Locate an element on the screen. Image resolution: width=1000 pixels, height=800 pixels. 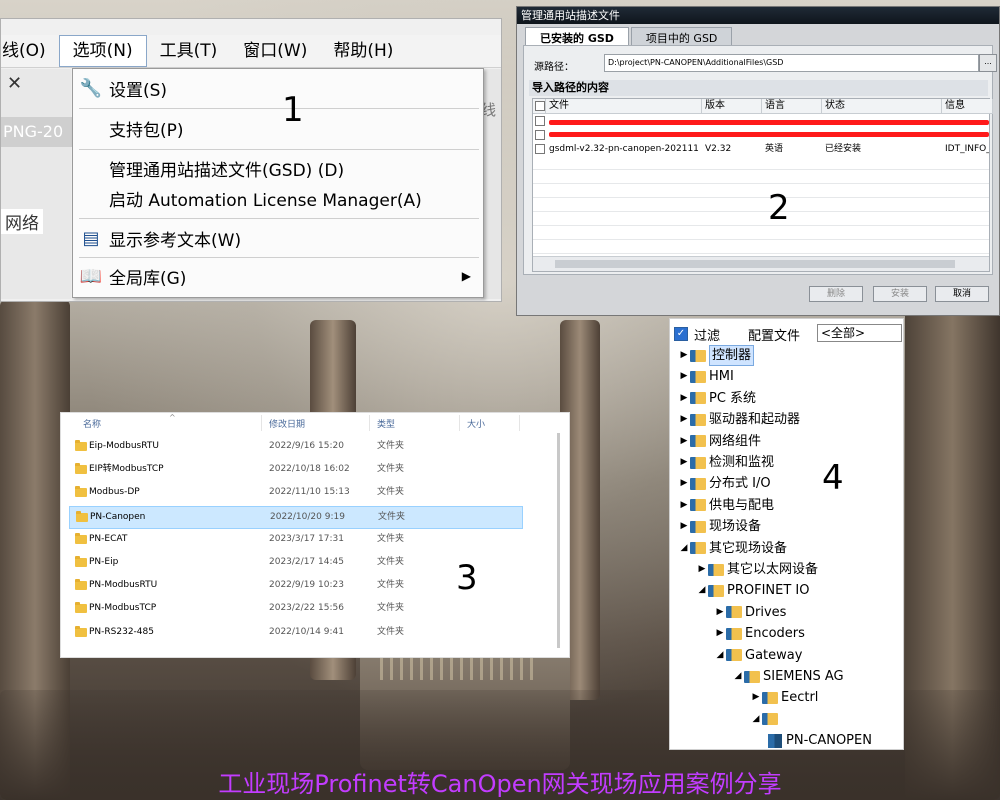
file-row: Modbus-DP 2022/11/10 15:13 文件夹 is located at coordinates (295, 492).